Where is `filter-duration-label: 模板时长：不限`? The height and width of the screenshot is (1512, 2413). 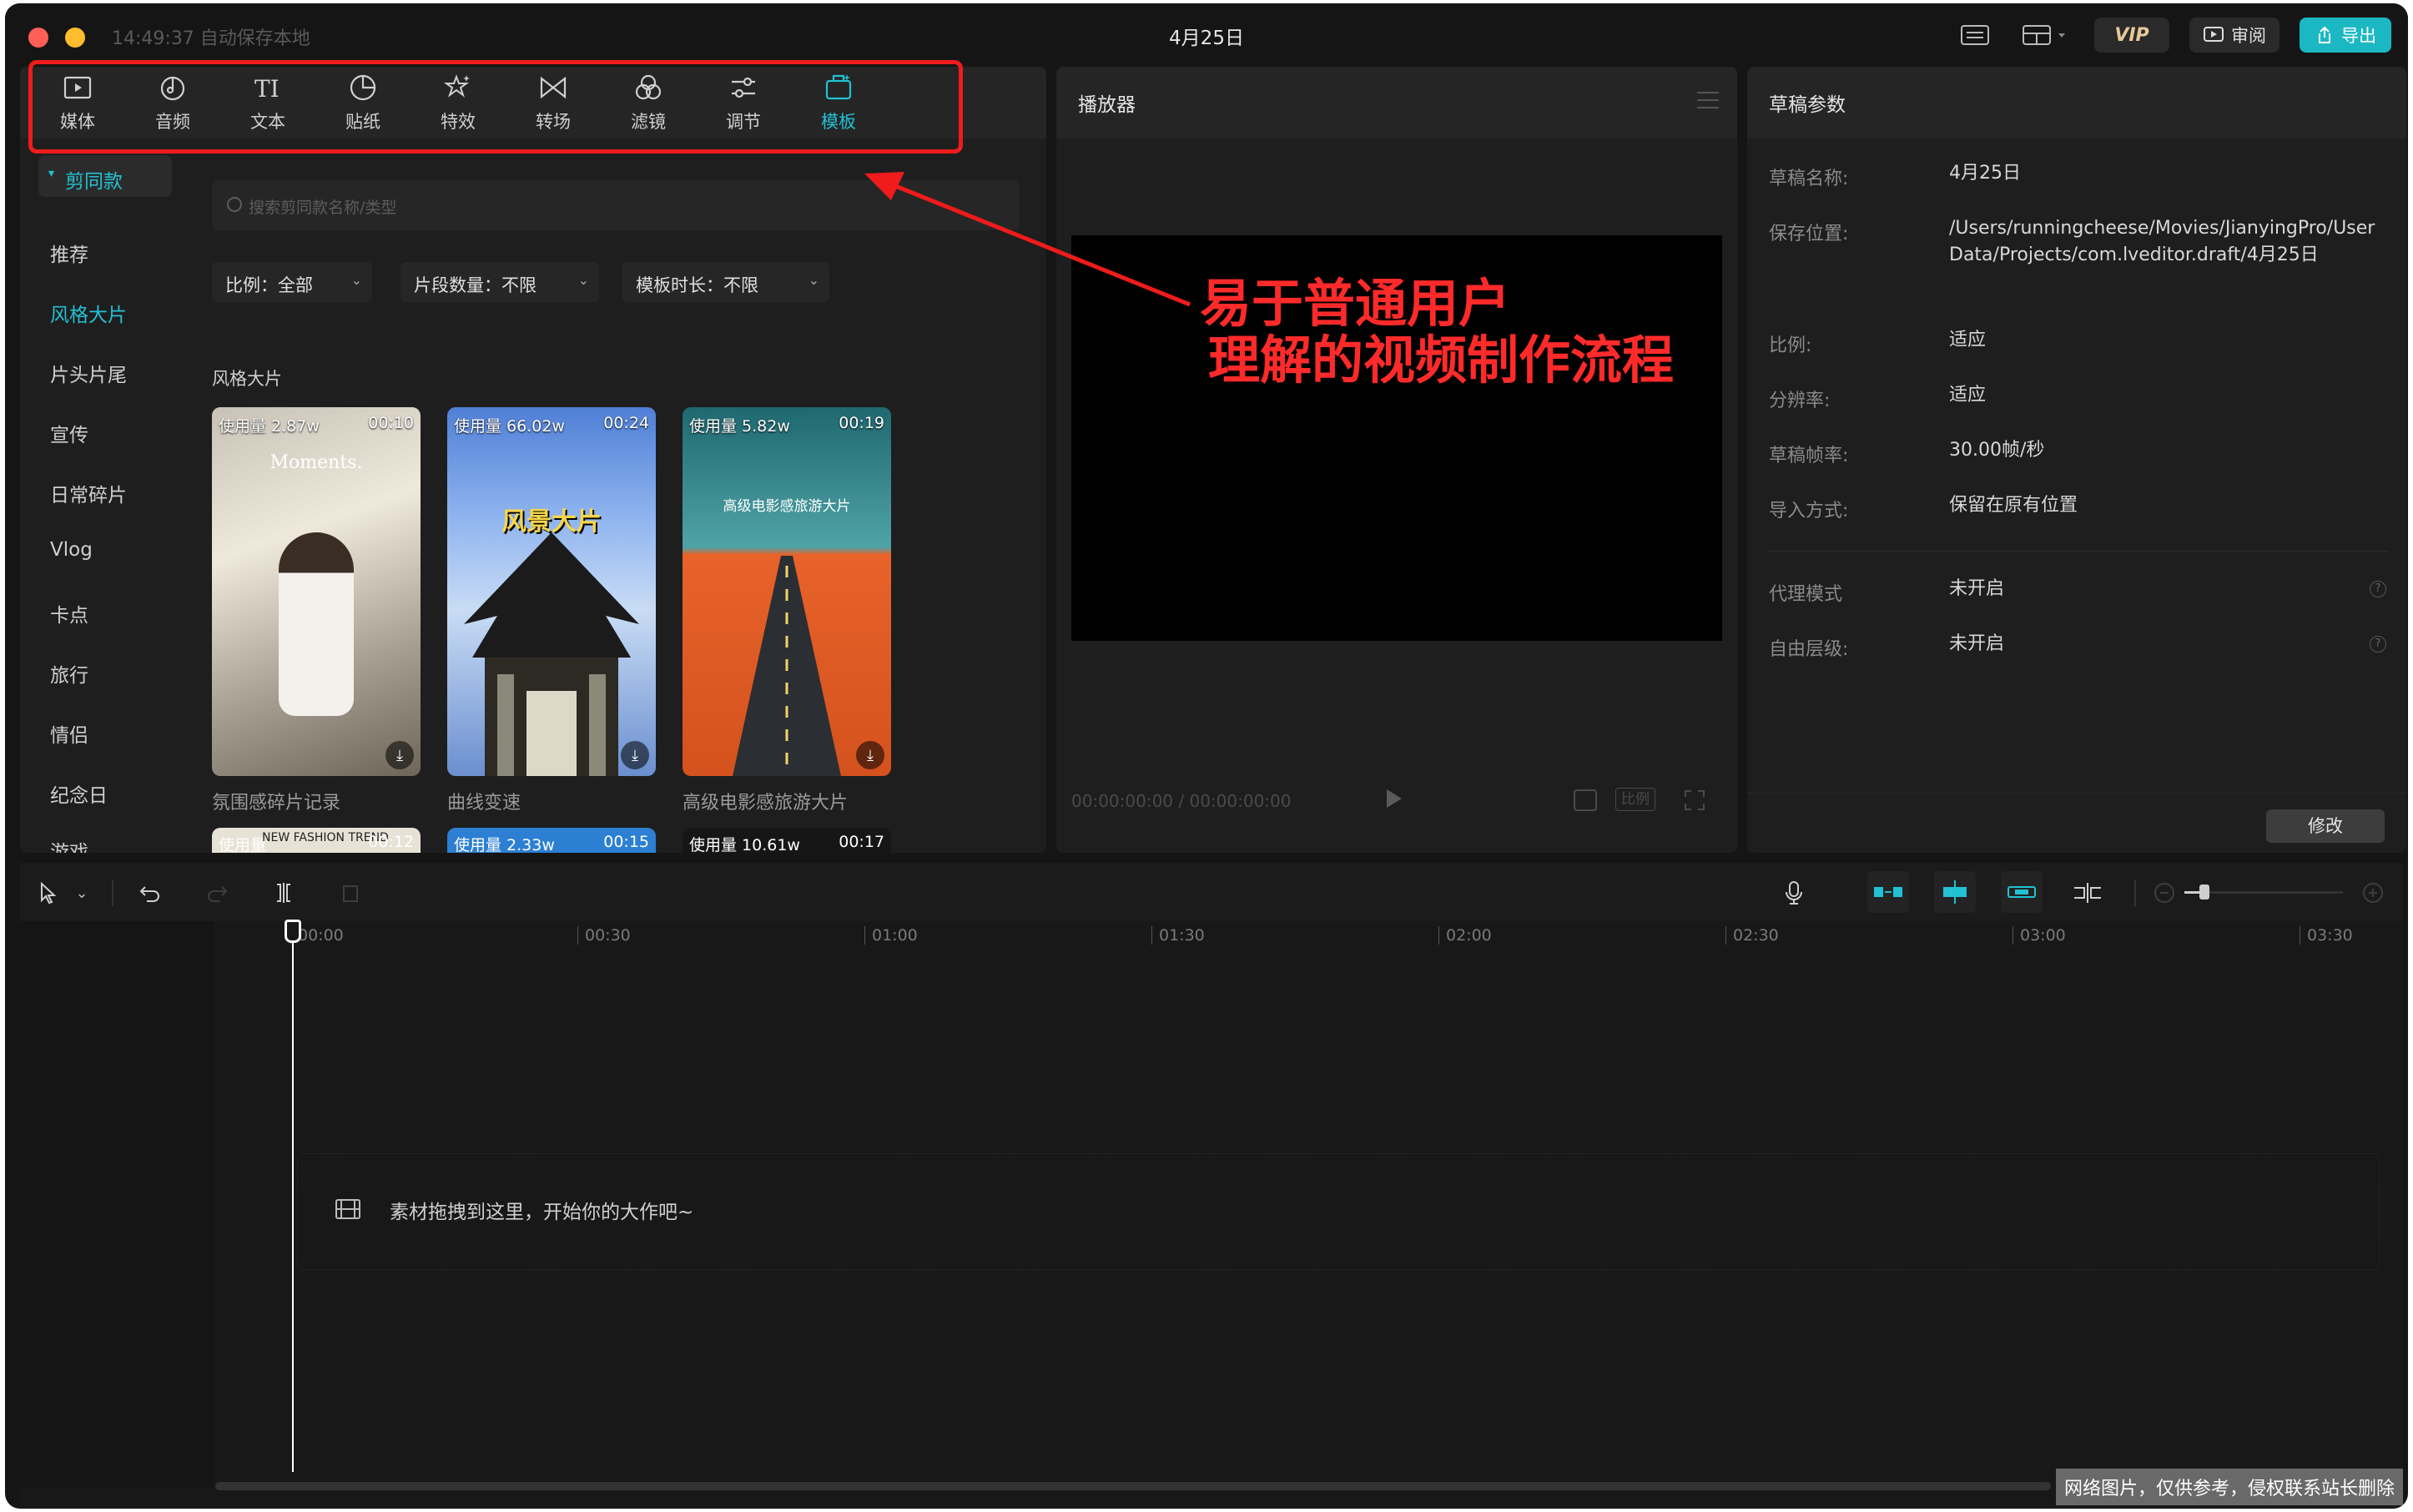 filter-duration-label: 模板时长：不限 is located at coordinates (697, 285).